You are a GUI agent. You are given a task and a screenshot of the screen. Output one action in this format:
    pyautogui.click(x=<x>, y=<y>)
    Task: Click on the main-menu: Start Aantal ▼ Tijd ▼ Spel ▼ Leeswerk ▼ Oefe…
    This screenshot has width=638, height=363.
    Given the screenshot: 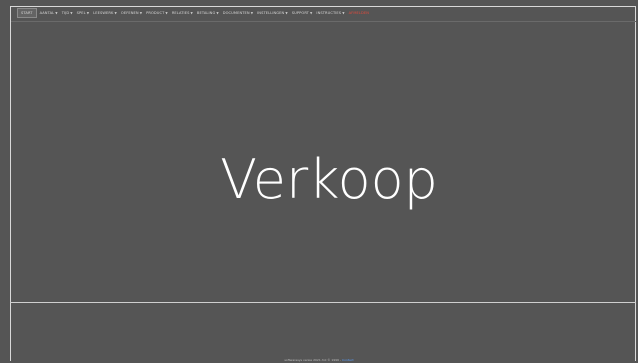 What is the action you would take?
    pyautogui.click(x=195, y=13)
    